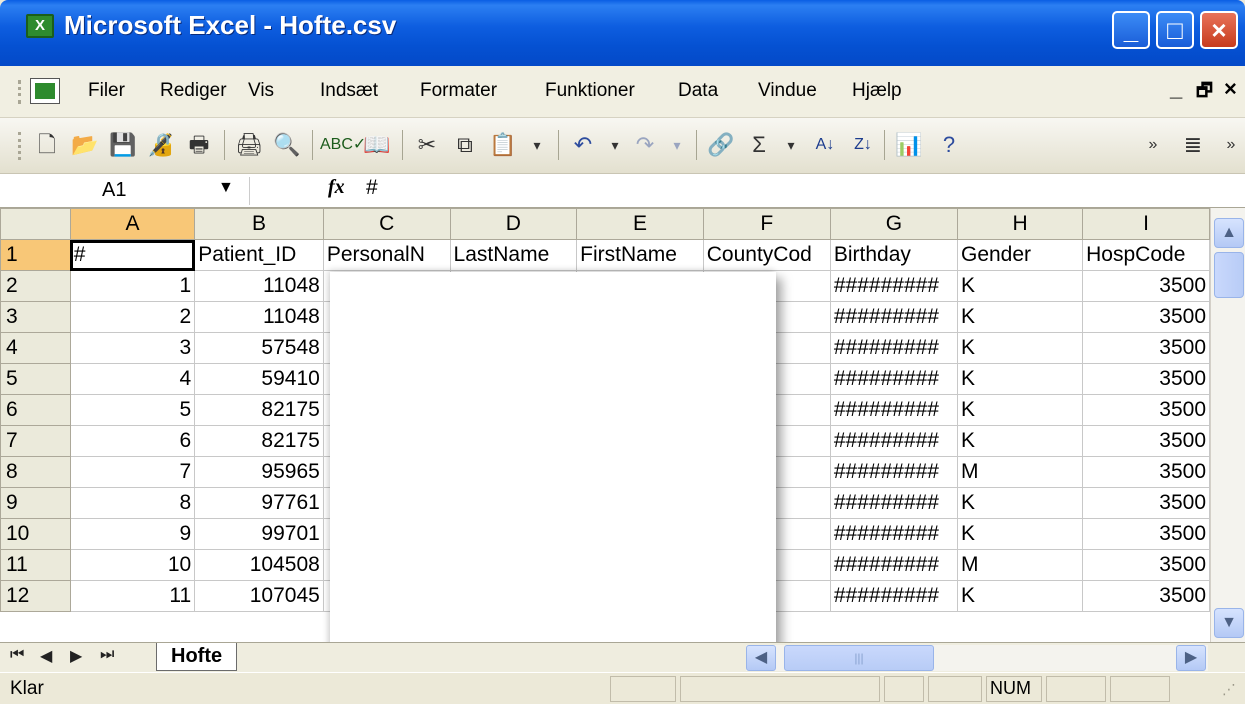  What do you see at coordinates (132, 503) in the screenshot?
I see `cell: 8` at bounding box center [132, 503].